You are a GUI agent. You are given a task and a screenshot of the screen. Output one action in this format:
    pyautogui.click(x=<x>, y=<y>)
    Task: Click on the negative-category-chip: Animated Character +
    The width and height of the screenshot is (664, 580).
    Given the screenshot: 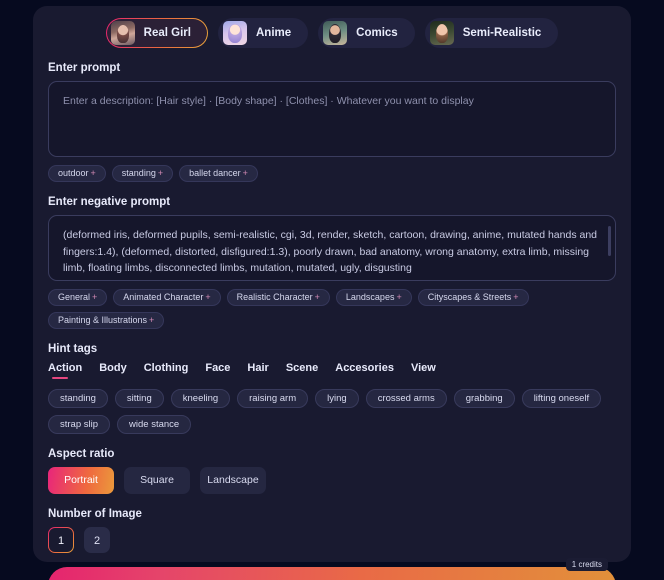 What is the action you would take?
    pyautogui.click(x=167, y=297)
    